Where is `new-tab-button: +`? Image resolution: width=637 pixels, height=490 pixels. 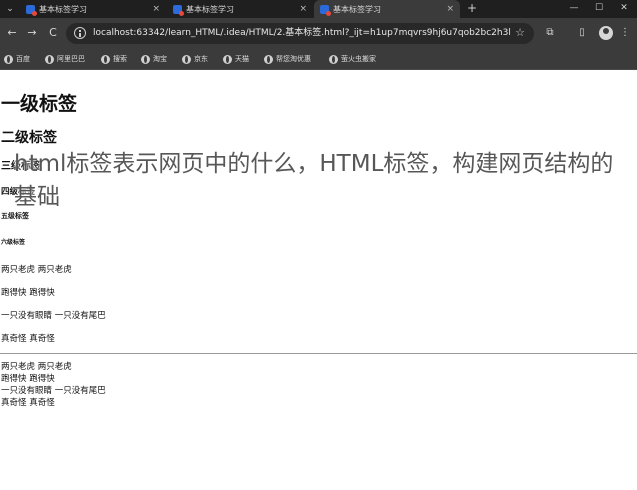
new-tab-button: + is located at coordinates (472, 8).